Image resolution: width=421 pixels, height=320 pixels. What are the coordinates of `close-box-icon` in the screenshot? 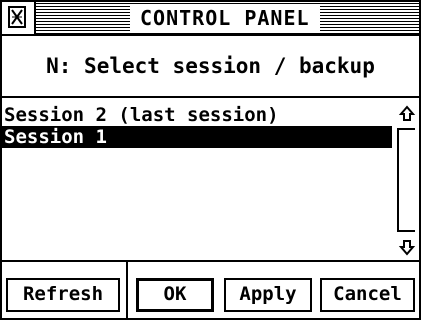 It's located at (17, 17).